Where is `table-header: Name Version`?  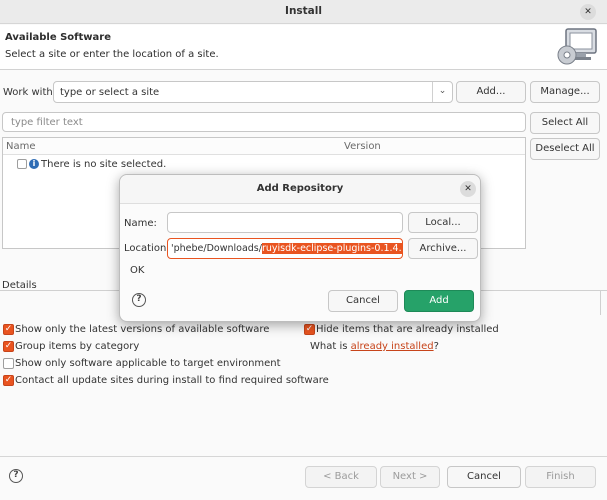
table-header: Name Version is located at coordinates (264, 146).